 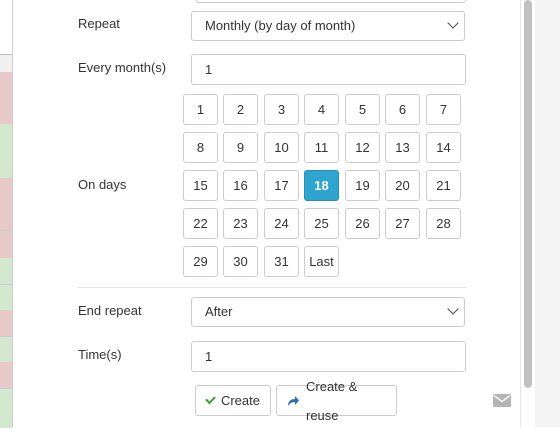 What do you see at coordinates (443, 223) in the screenshot?
I see `day-button-28: 28` at bounding box center [443, 223].